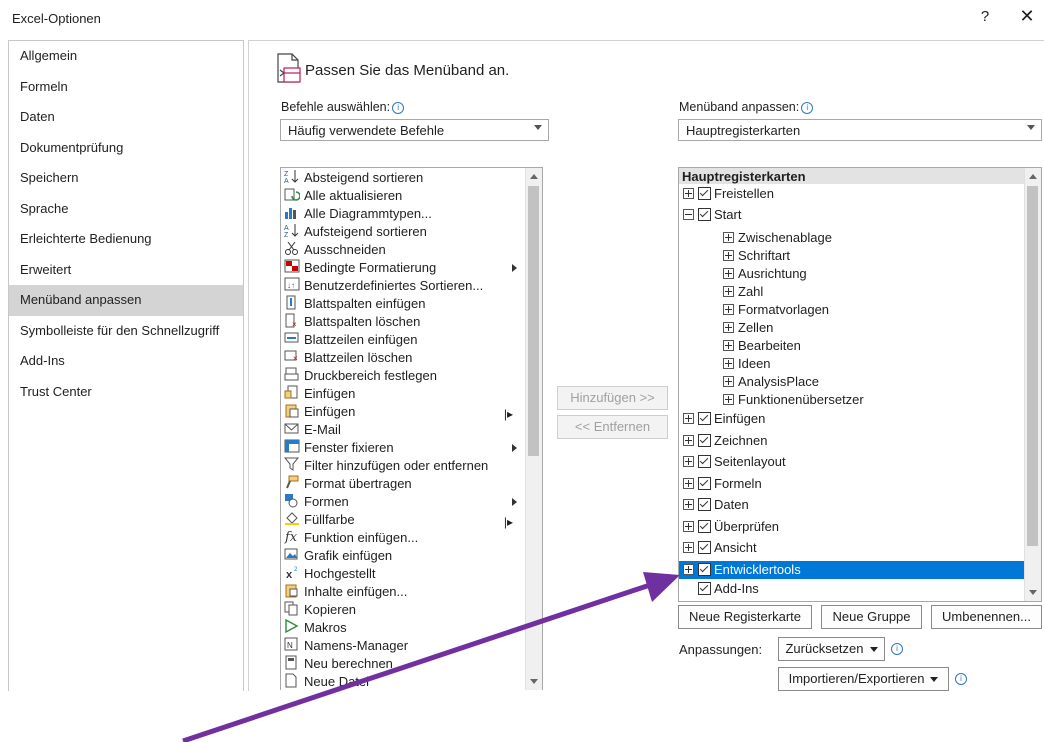 This screenshot has width=1044, height=742. What do you see at coordinates (688, 214) in the screenshot?
I see `collapse-icon` at bounding box center [688, 214].